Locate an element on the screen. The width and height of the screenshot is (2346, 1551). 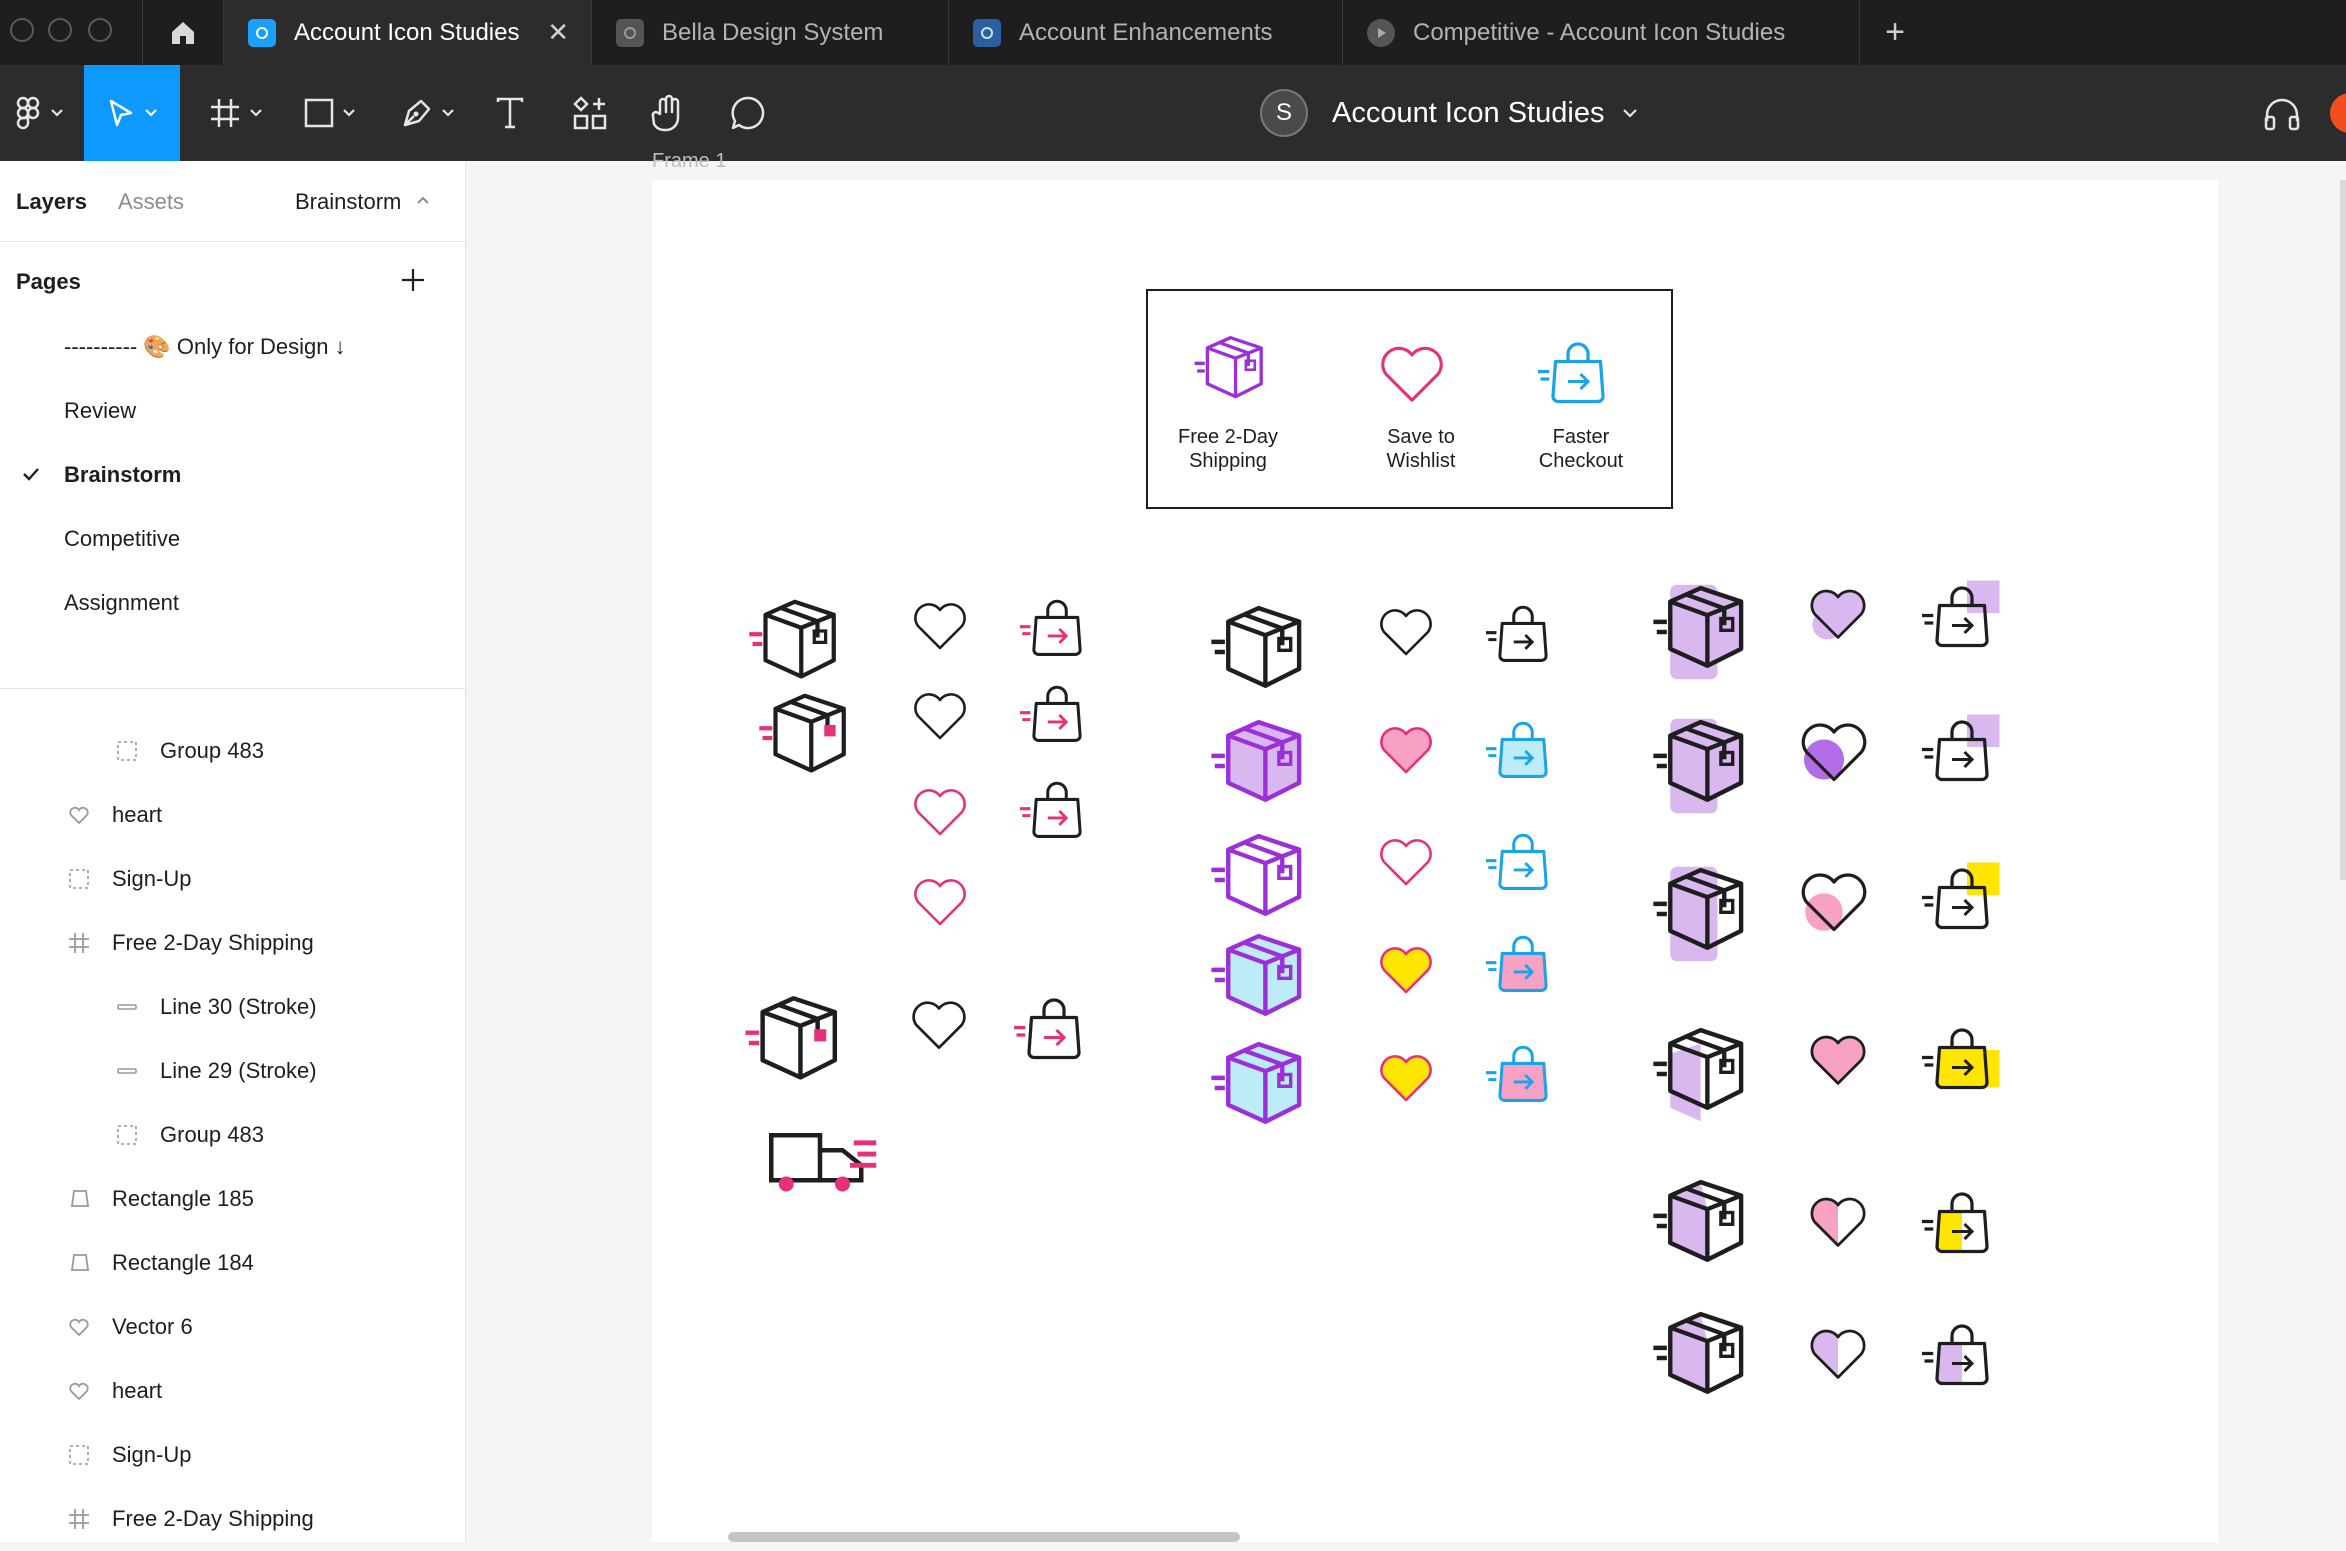
add-page-icon is located at coordinates (413, 280).